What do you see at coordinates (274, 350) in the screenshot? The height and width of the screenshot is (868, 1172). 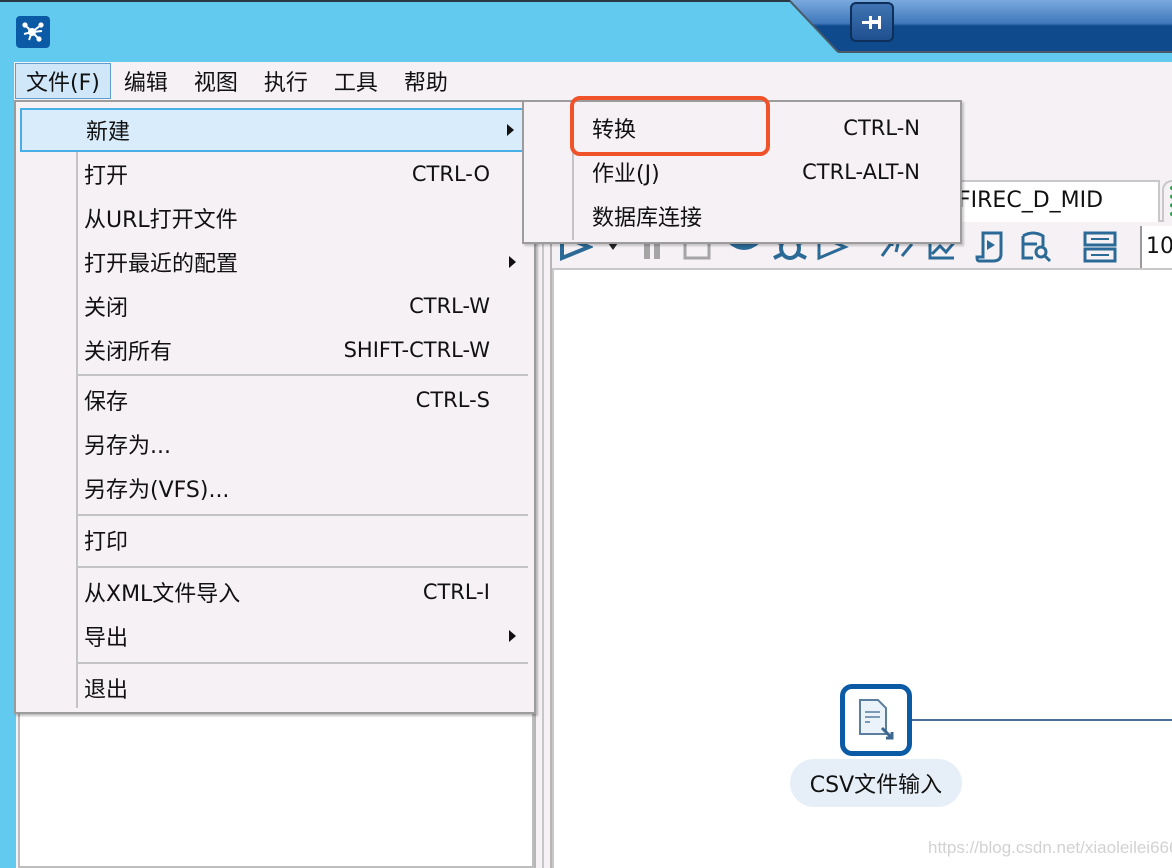 I see `menu-item-close-all: 关闭所有 SHIFT-CTRL-W` at bounding box center [274, 350].